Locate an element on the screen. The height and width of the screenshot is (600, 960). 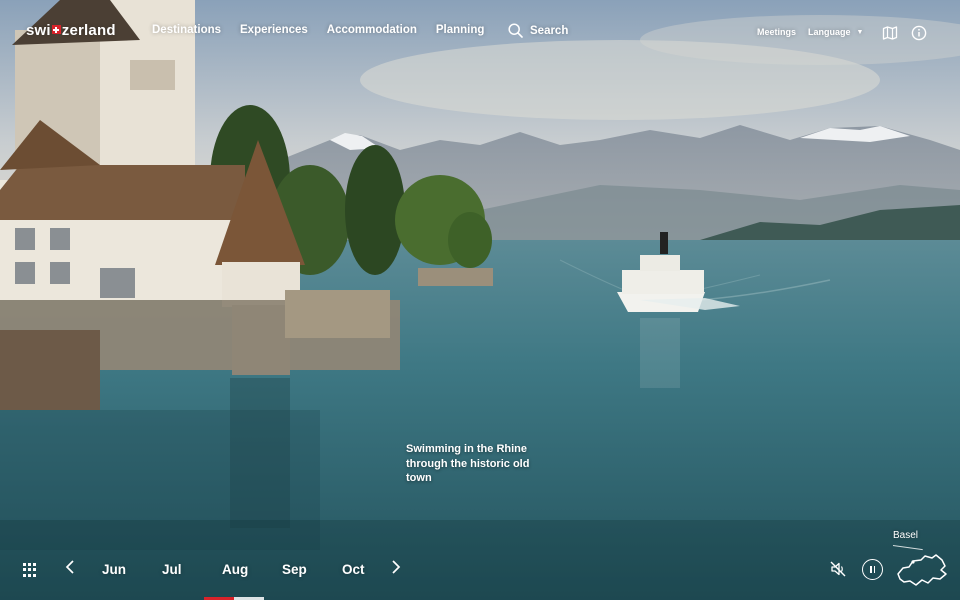
logo-text-suffix: zerland is located at coordinates (88, 30).